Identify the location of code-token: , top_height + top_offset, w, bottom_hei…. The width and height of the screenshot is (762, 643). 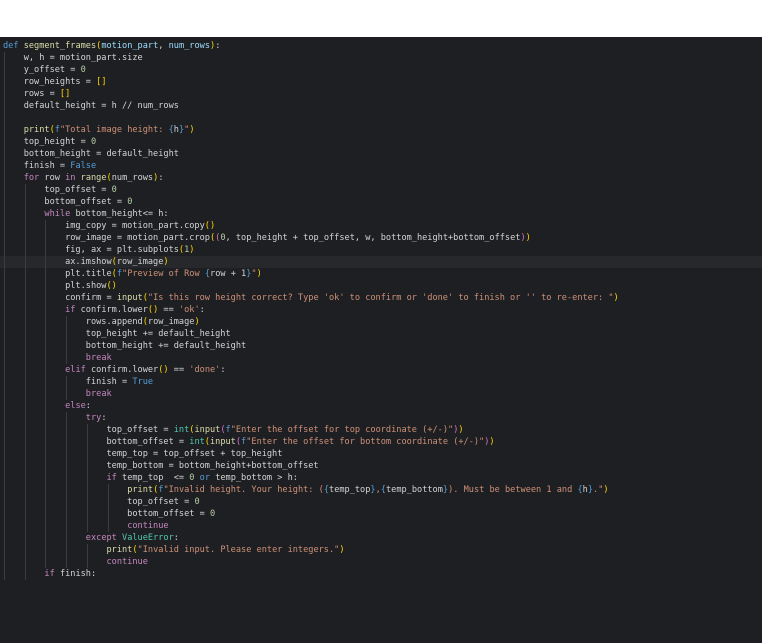
(373, 238).